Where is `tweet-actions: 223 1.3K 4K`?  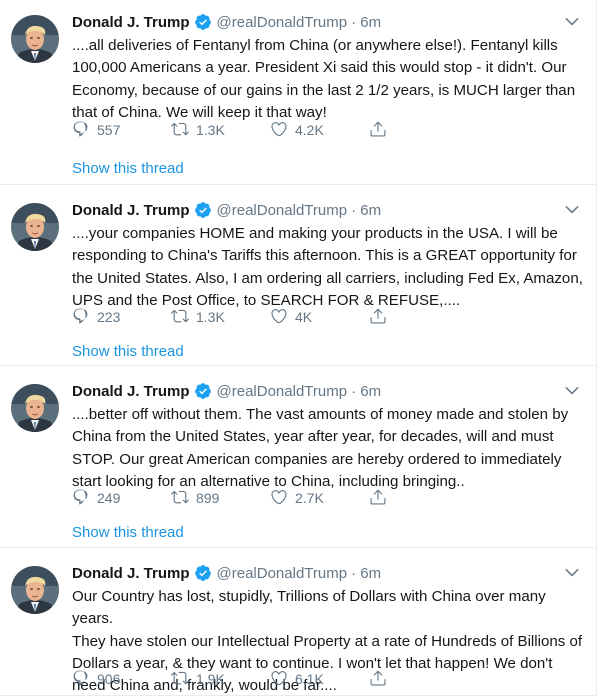 tweet-actions: 223 1.3K 4K is located at coordinates (229, 317).